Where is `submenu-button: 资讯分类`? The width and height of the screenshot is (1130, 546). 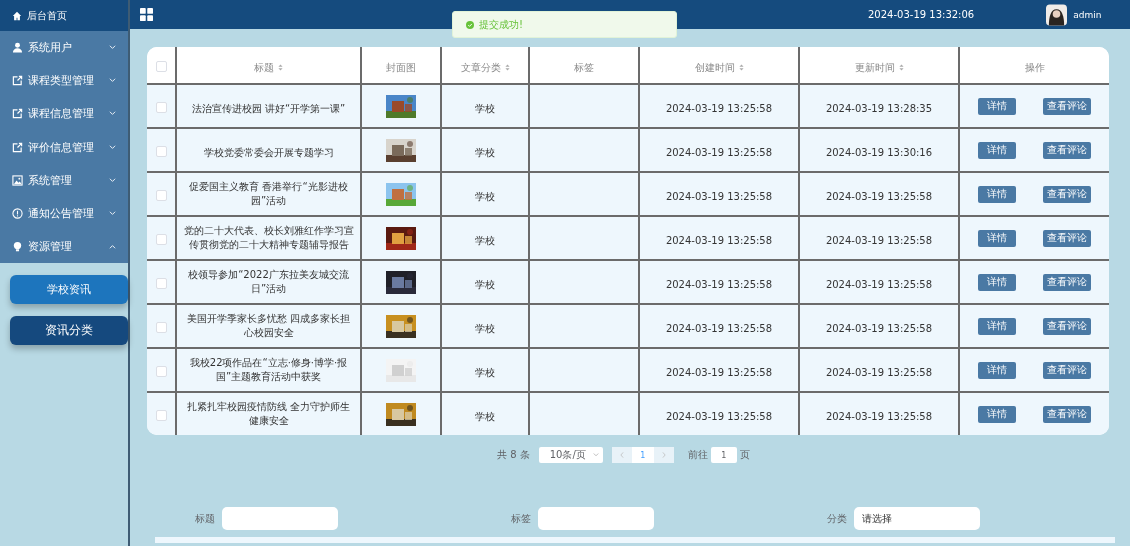
submenu-button: 资讯分类 is located at coordinates (69, 331).